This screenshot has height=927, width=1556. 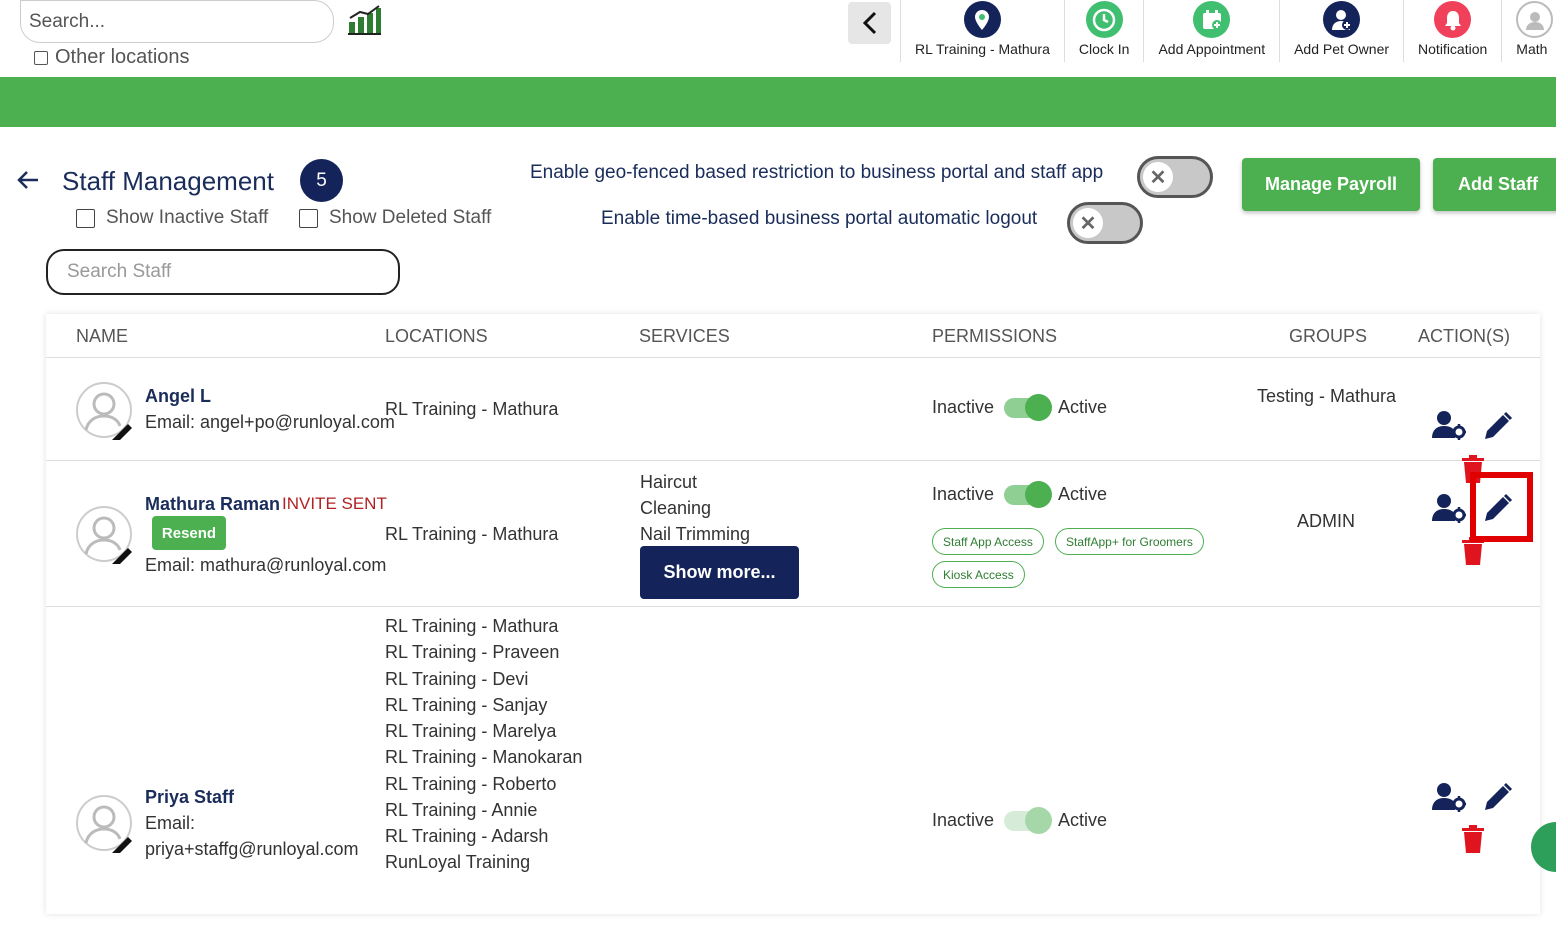 I want to click on permission-chip: Kiosk Access, so click(x=978, y=574).